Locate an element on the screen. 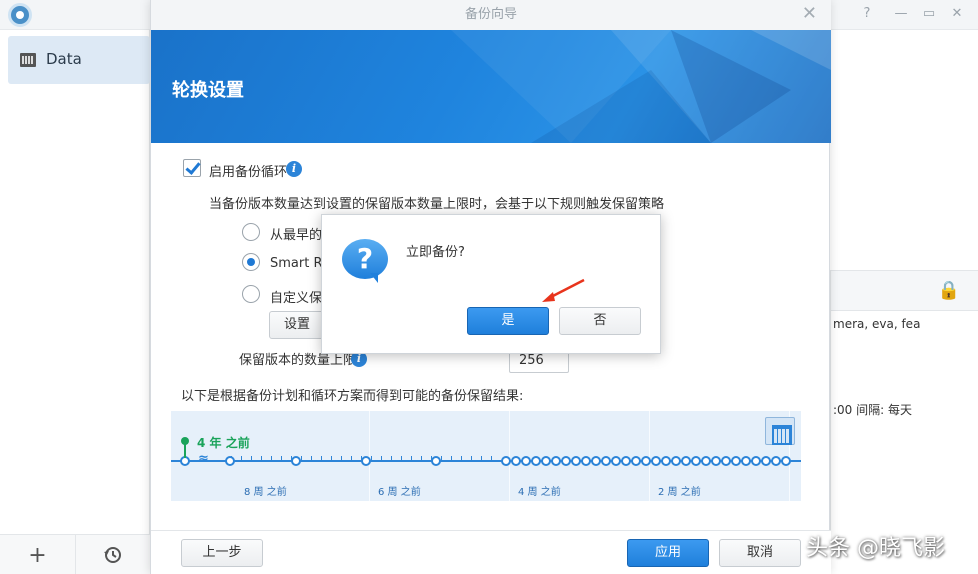 The width and height of the screenshot is (978, 574). restore-button is located at coordinates (112, 554).